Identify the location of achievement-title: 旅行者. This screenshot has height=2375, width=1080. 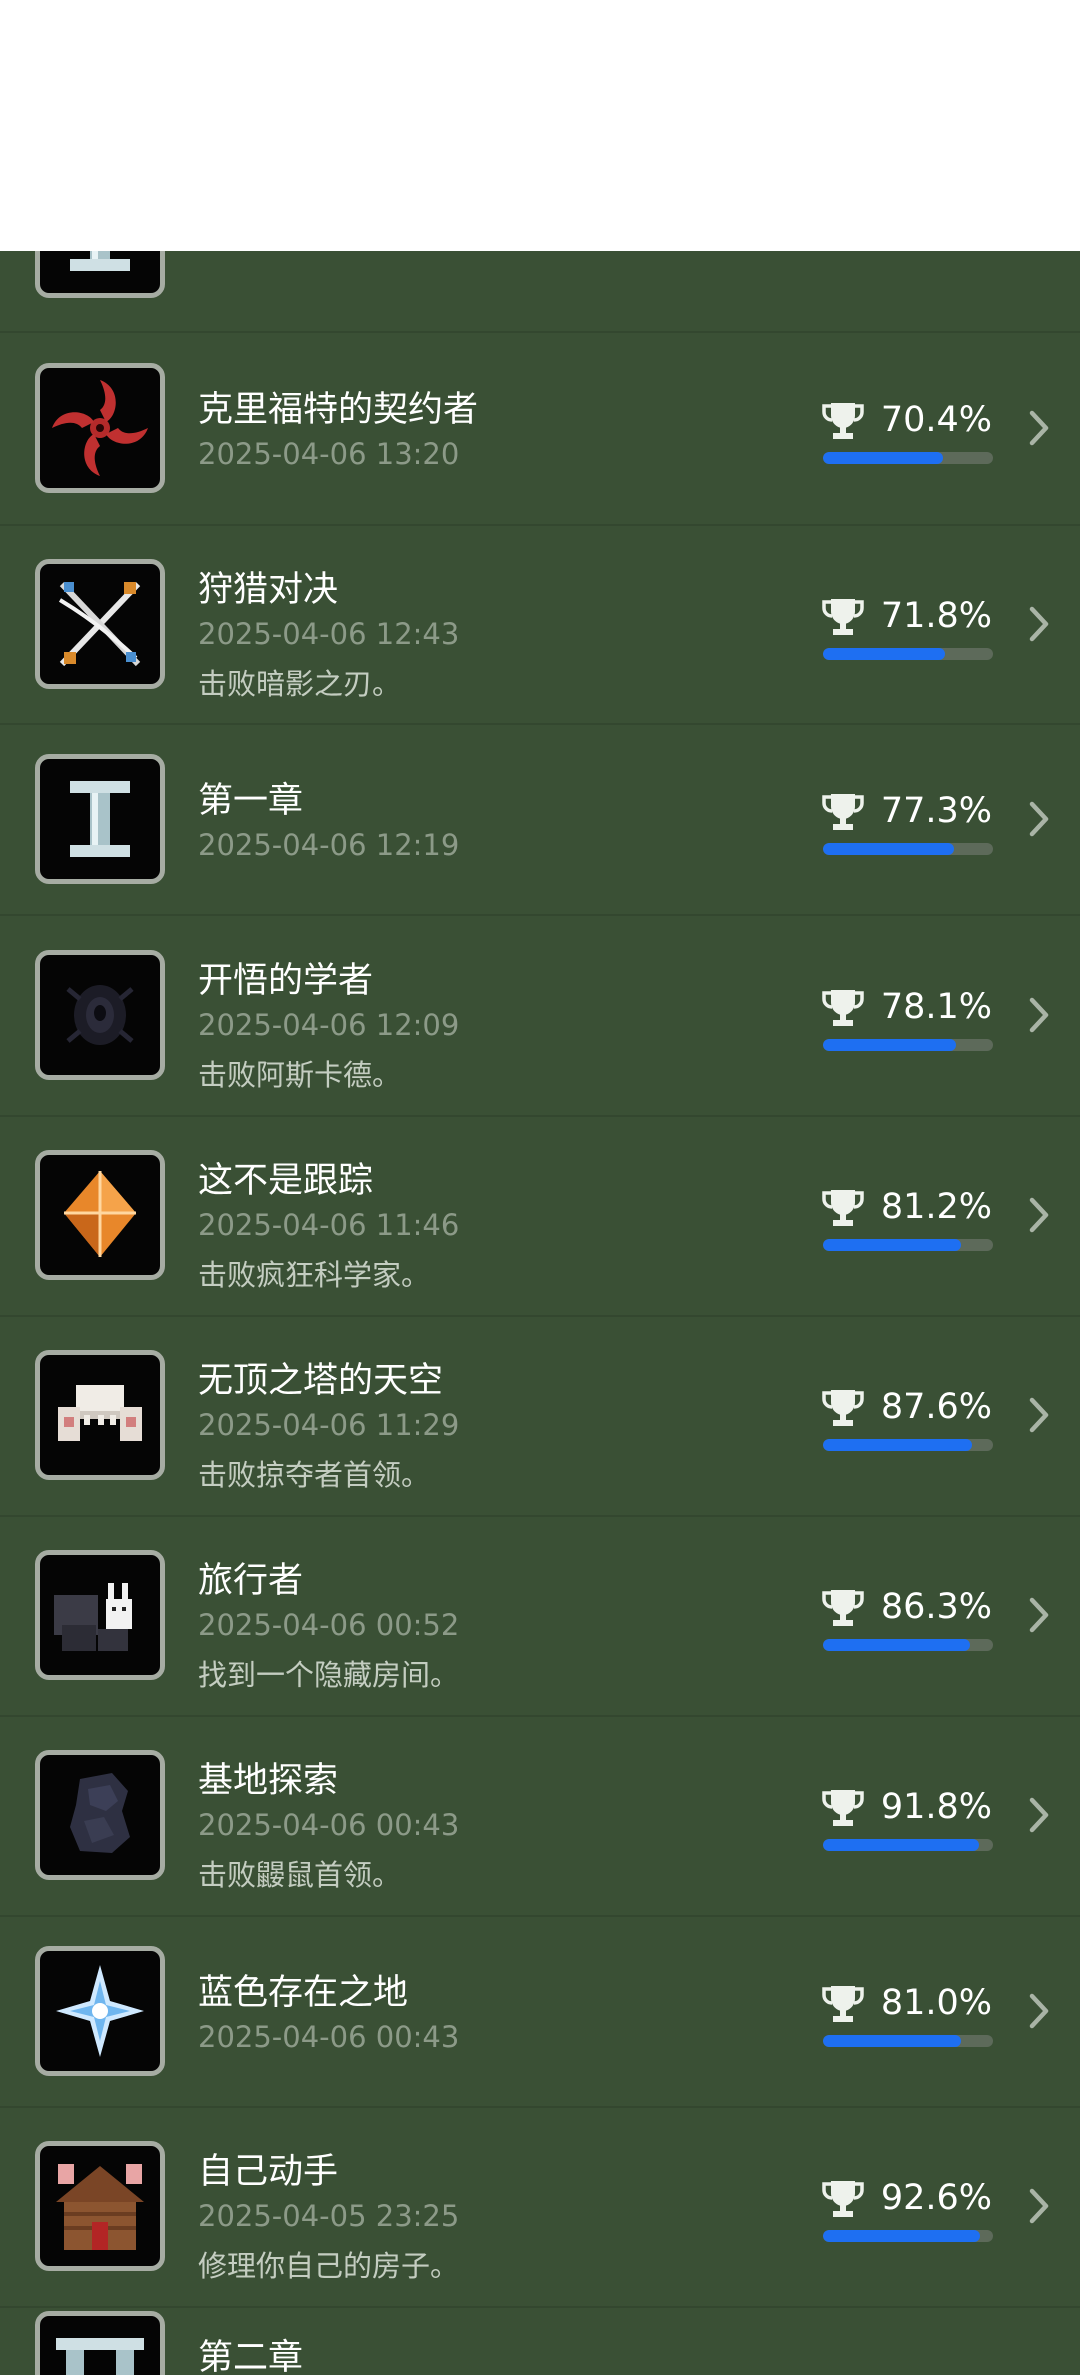
(251, 1581).